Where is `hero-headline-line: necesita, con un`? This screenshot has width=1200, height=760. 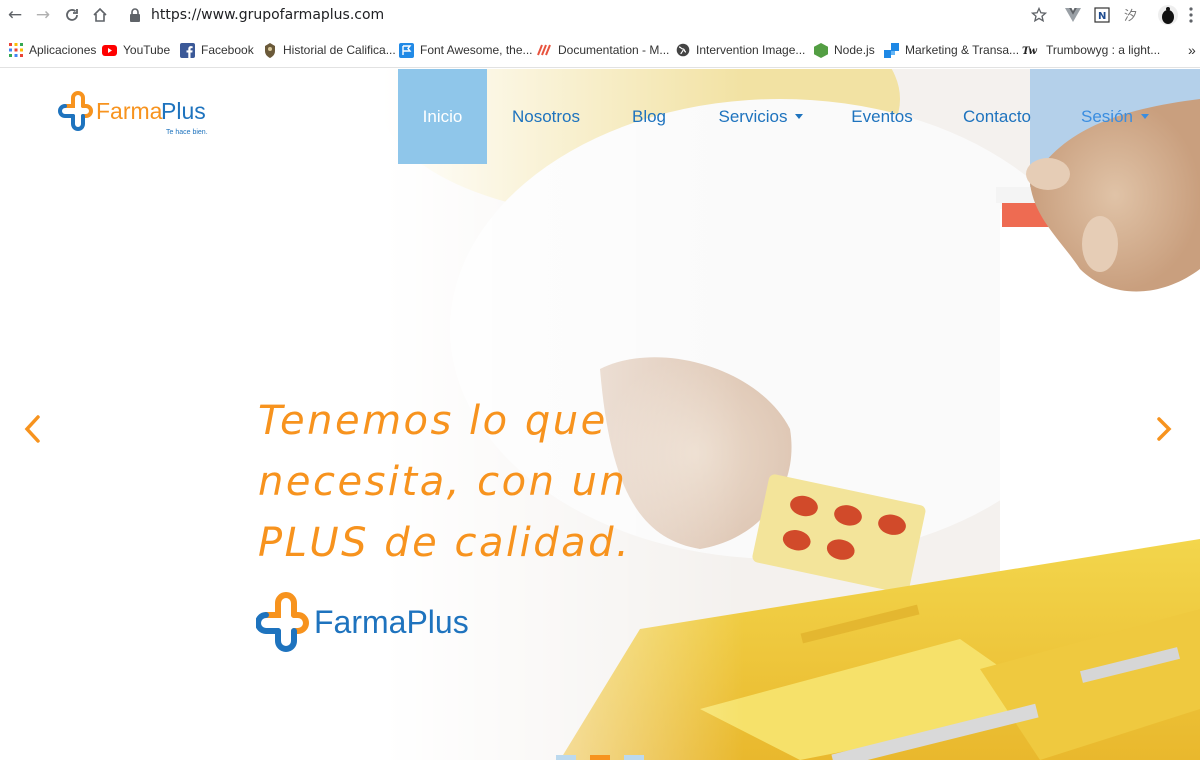
hero-headline-line: necesita, con un is located at coordinates (443, 482).